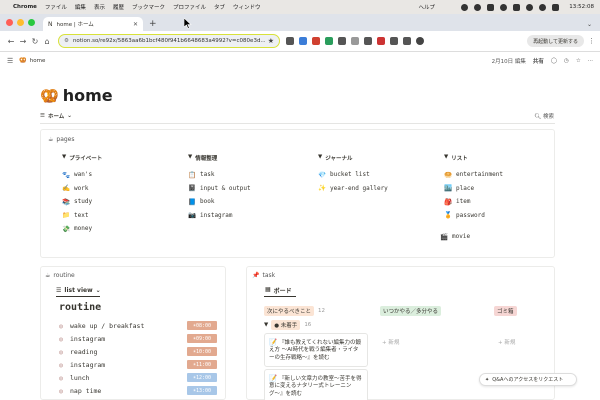  I want to click on toggle-list: ▼ リスト, so click(473, 158).